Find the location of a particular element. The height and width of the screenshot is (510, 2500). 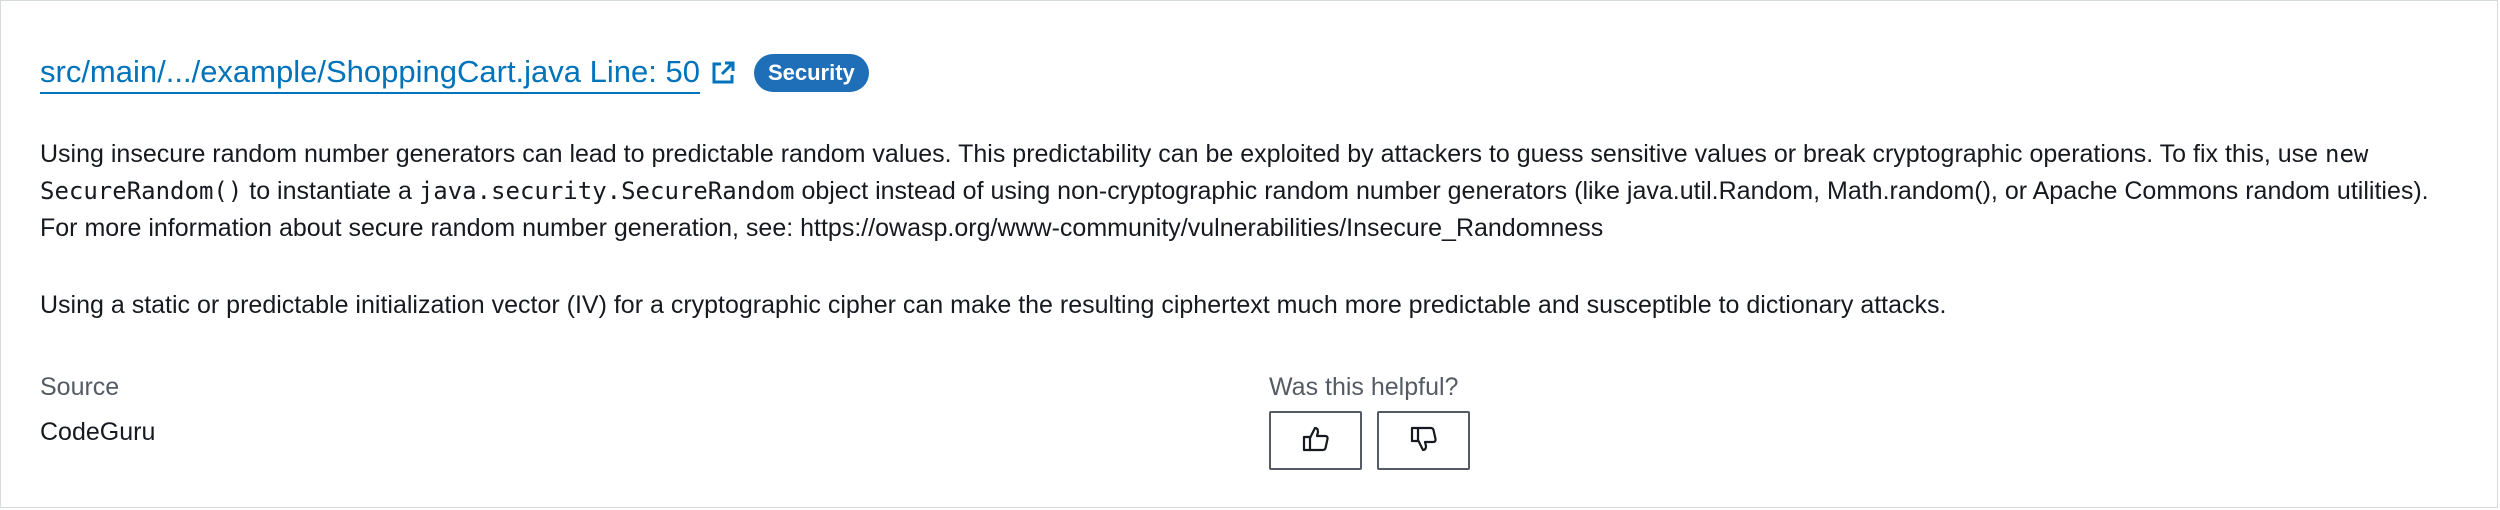

thumbs-down-button is located at coordinates (1423, 440).